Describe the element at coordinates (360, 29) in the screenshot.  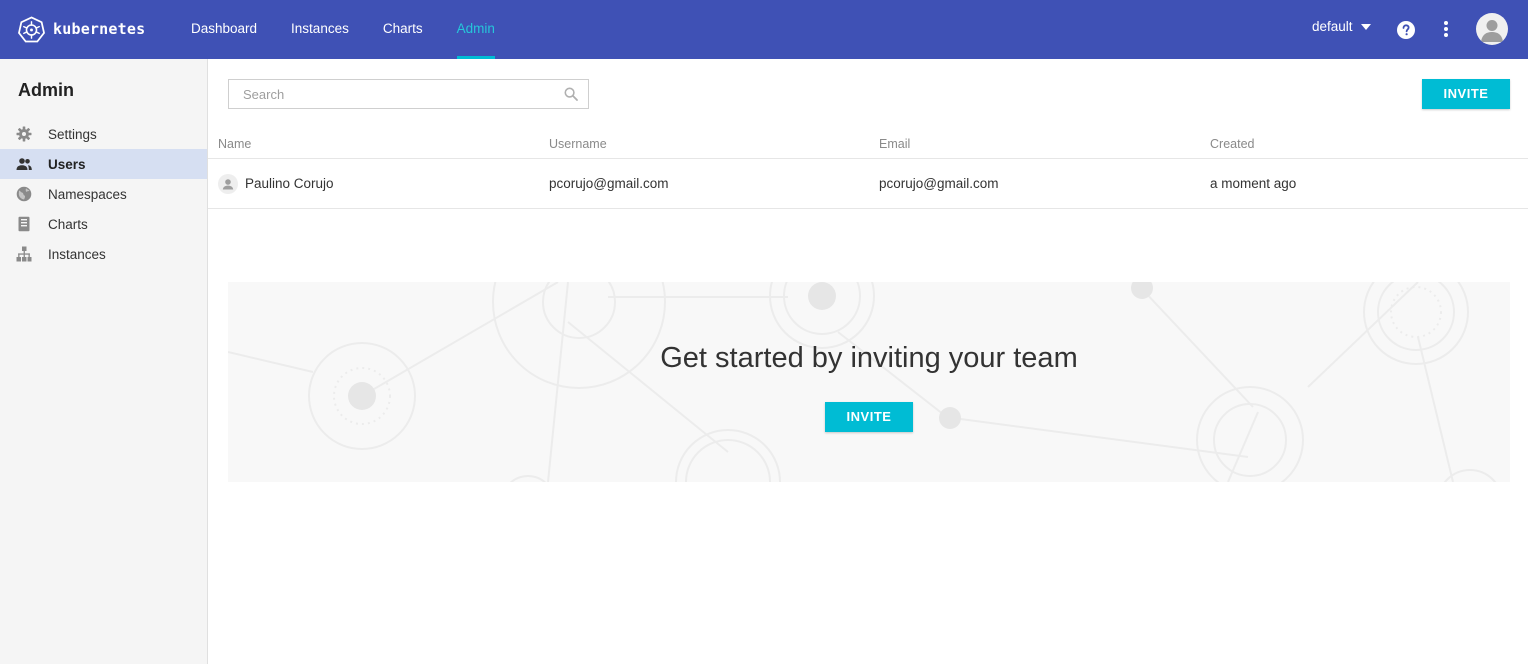
I see `main-nav: Dashboard Instances Charts Admin` at that location.